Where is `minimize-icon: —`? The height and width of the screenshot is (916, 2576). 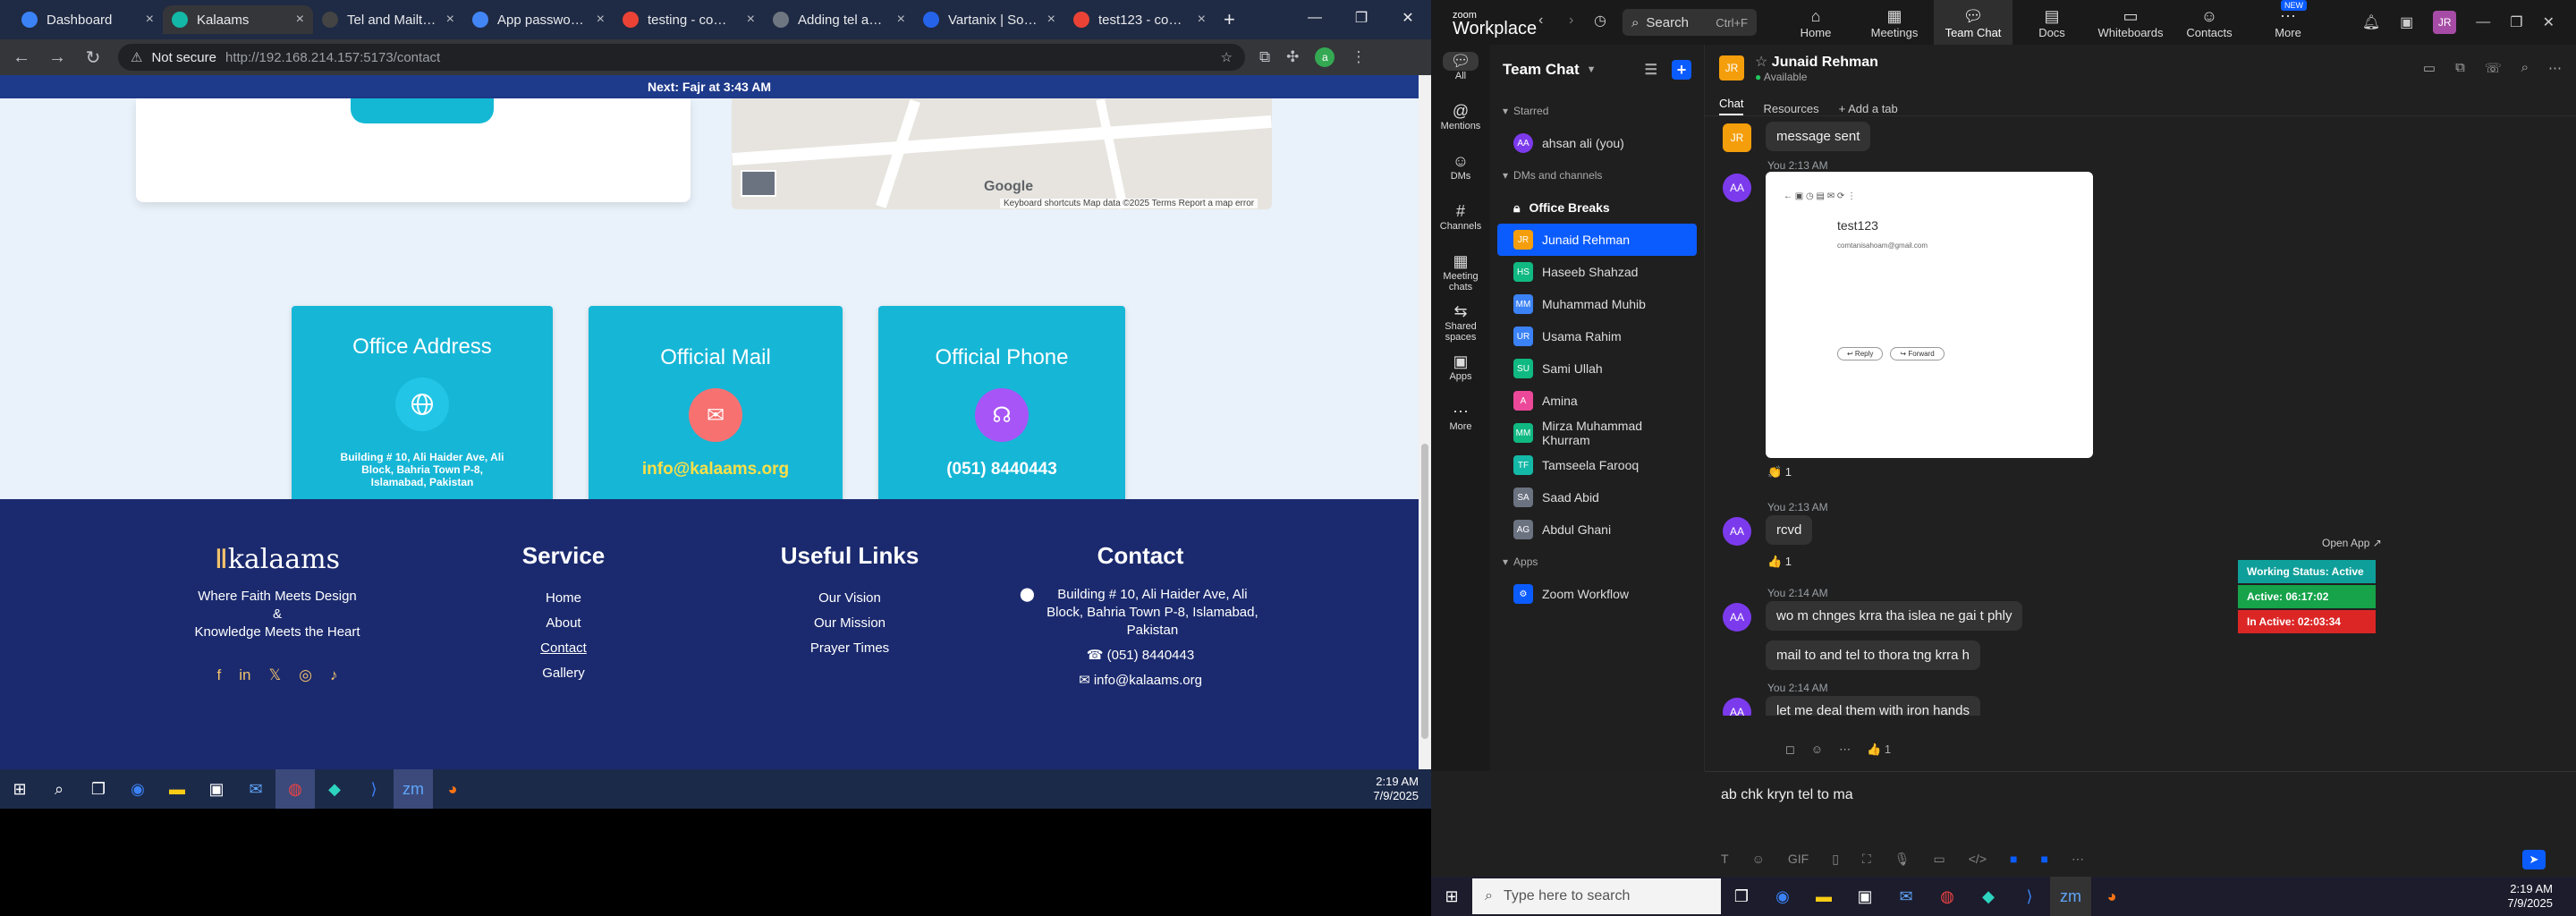 minimize-icon: — is located at coordinates (2483, 22).